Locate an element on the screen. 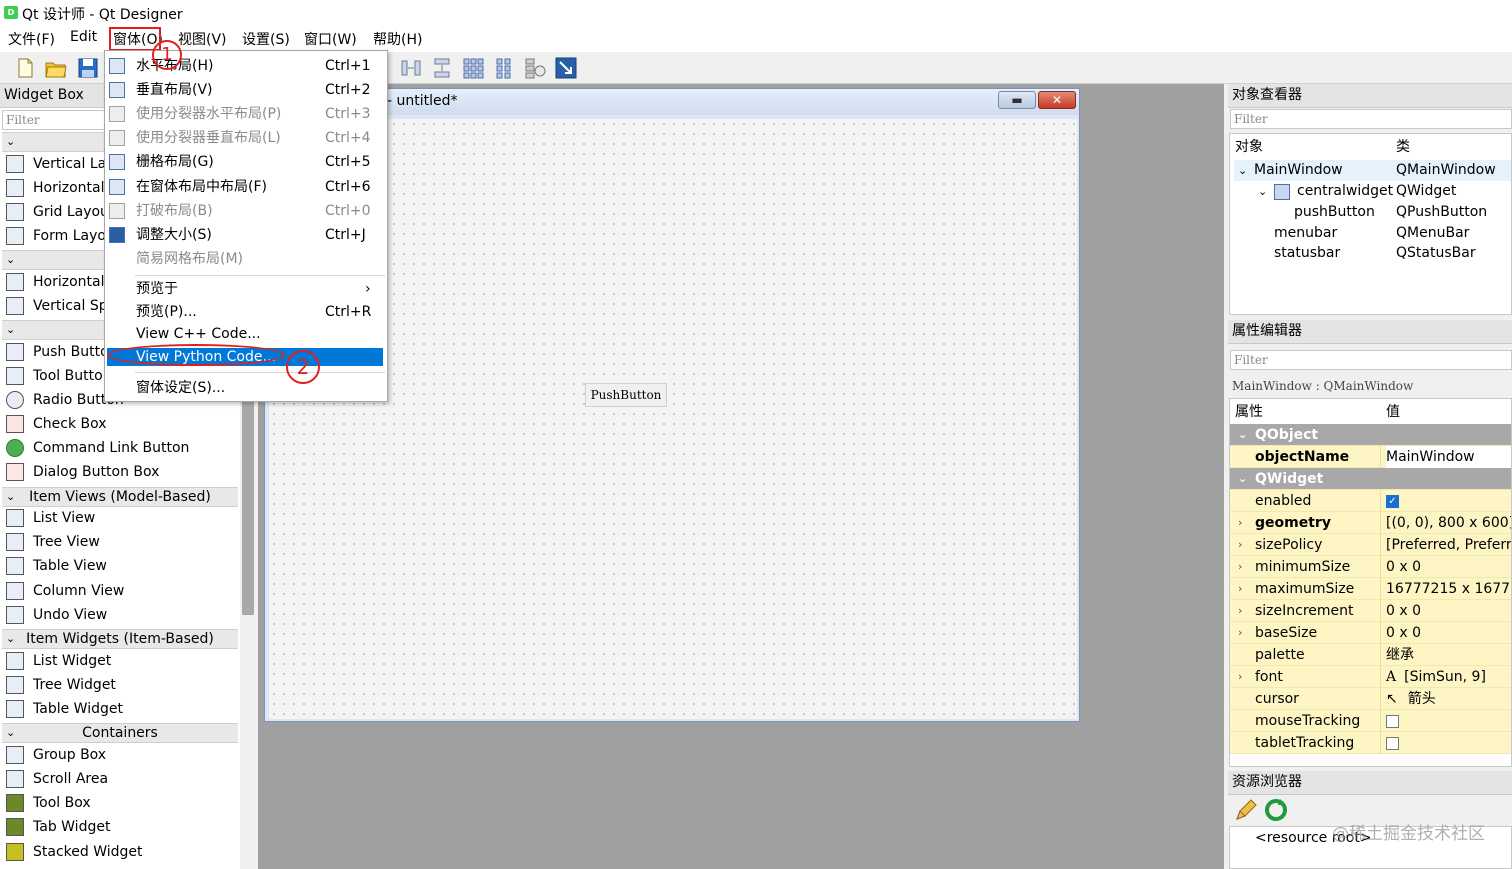 The image size is (1512, 869). tree-object-centralwidget: centralwidget is located at coordinates (1345, 191).